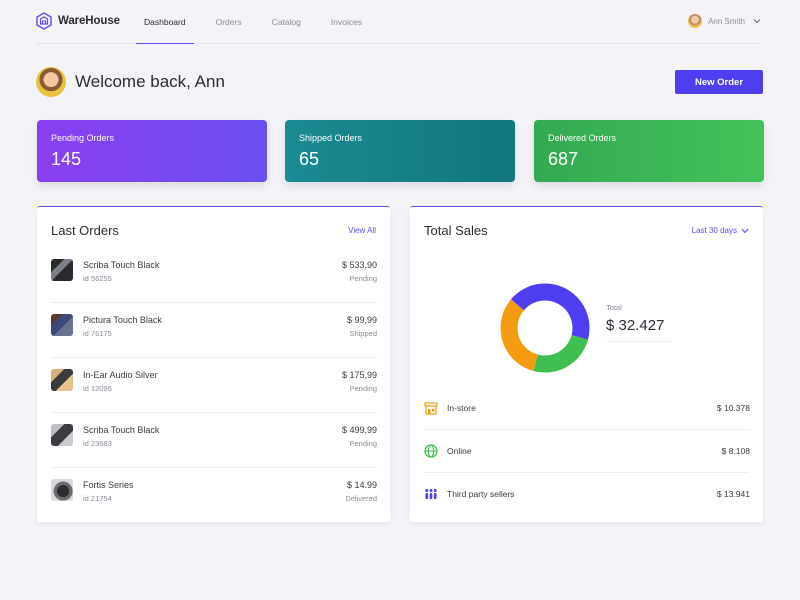  I want to click on order-price: $ 175,99, so click(359, 375).